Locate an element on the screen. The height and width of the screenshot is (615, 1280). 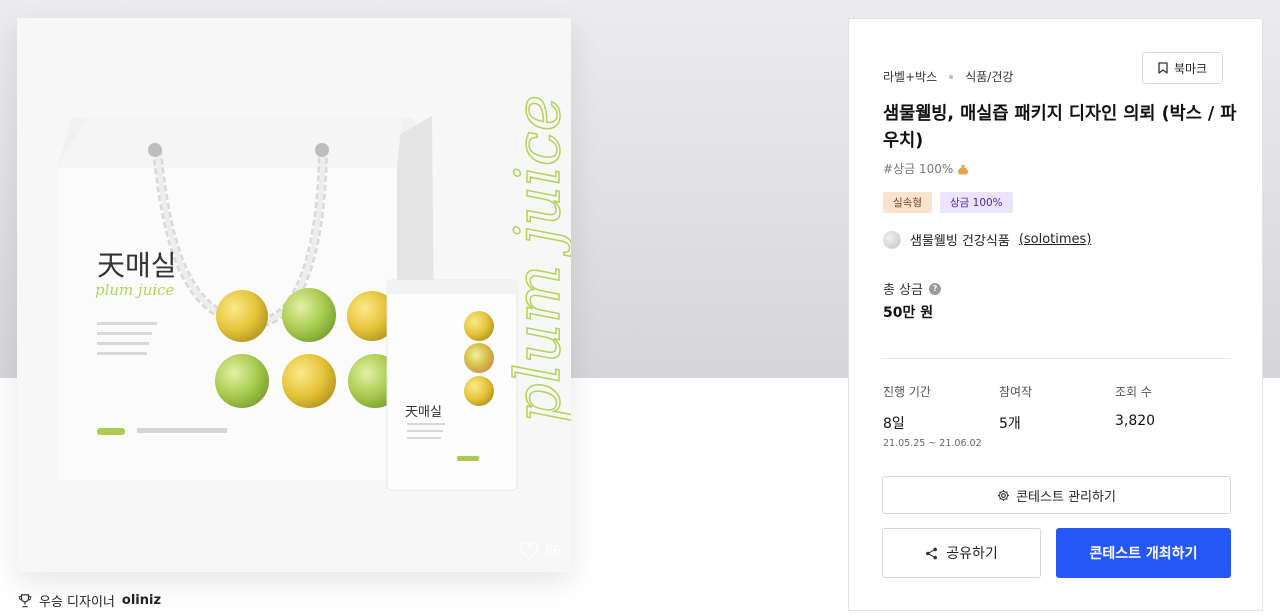
manage-contest-label: 콘테스트 관리하기 is located at coordinates (1066, 497).